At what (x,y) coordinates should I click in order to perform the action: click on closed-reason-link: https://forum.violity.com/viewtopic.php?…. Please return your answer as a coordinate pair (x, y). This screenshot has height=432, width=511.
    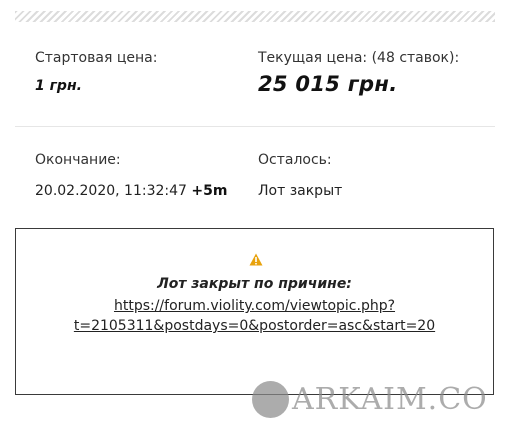
    Looking at the image, I should click on (254, 316).